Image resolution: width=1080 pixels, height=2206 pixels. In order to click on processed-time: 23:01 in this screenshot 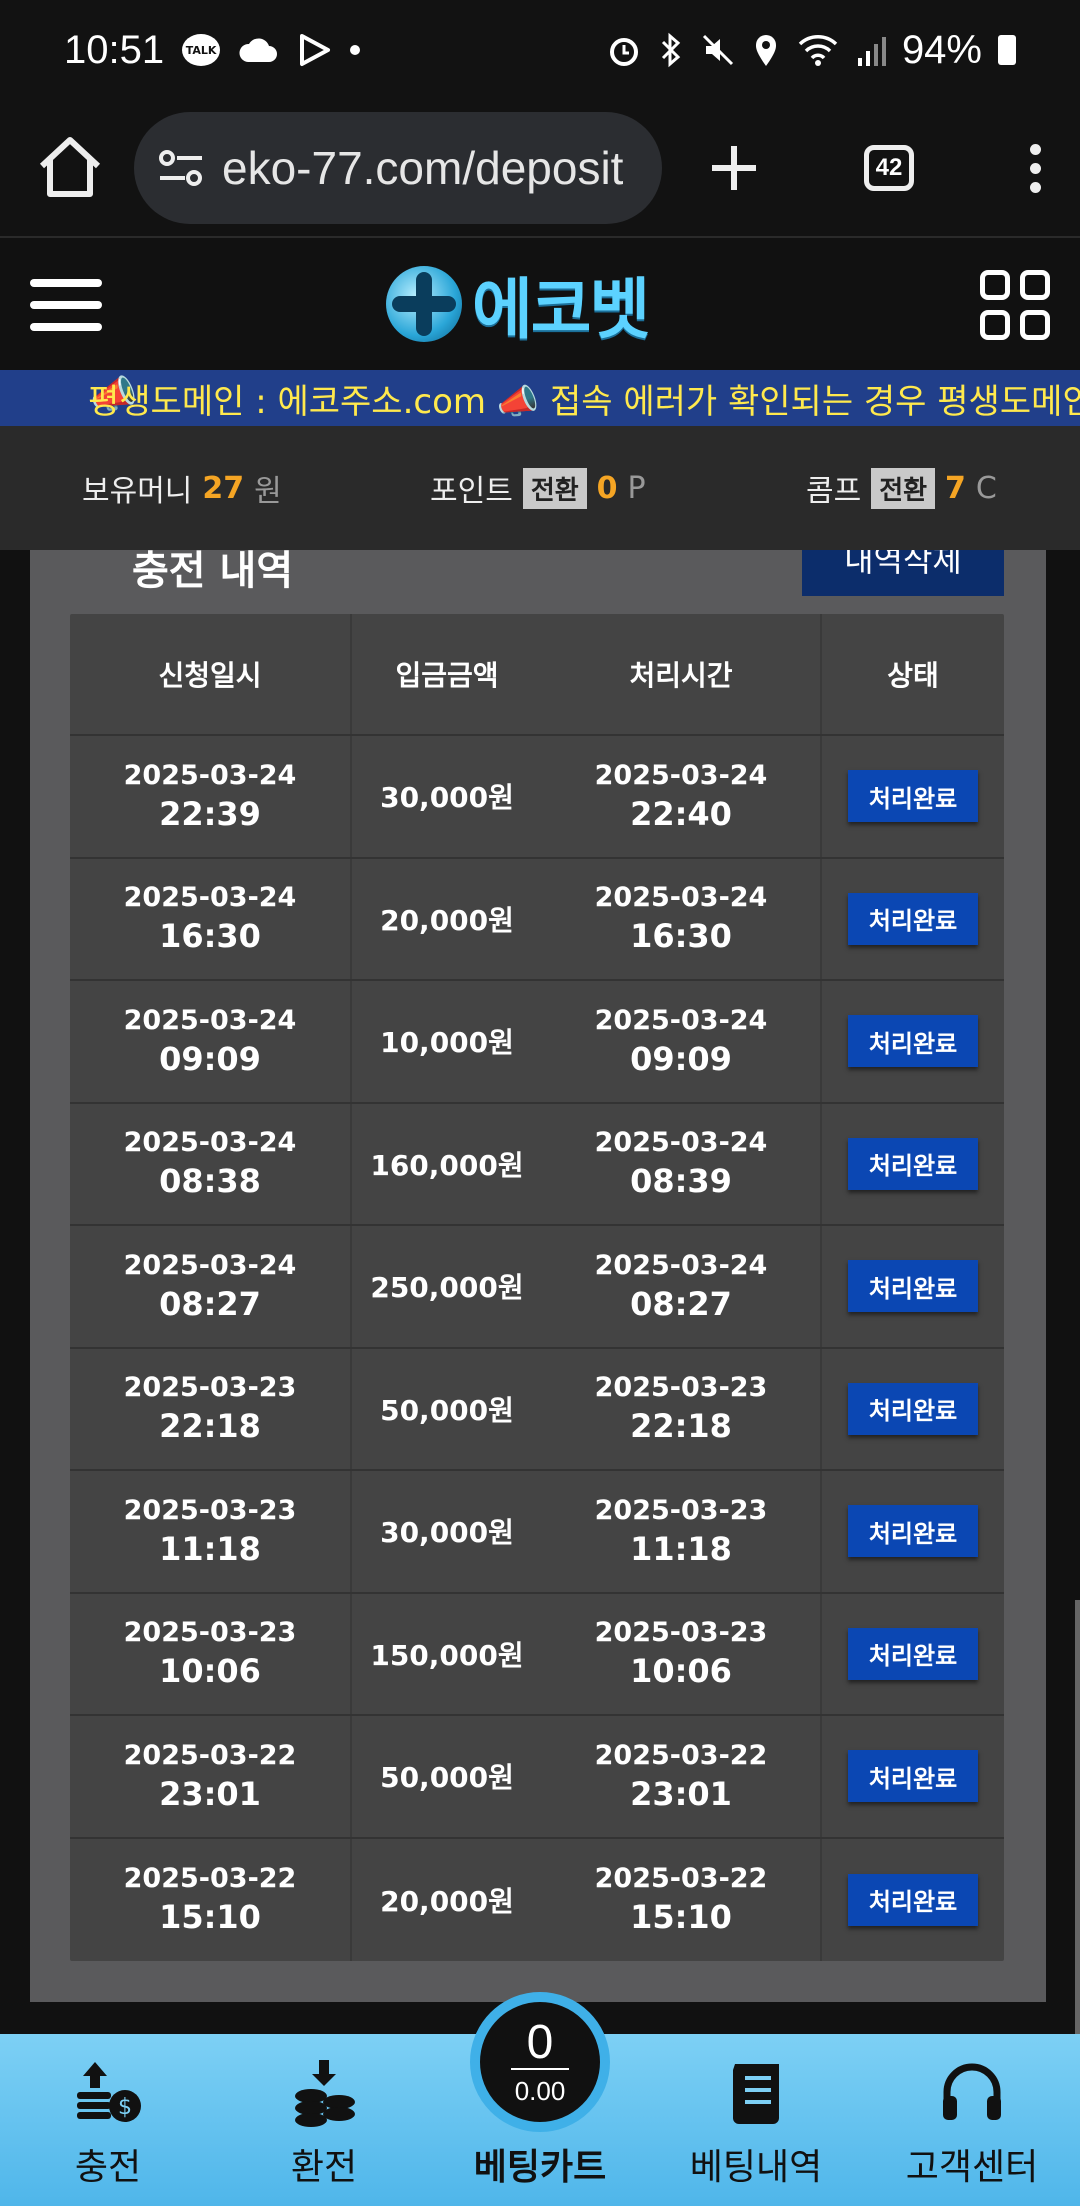, I will do `click(681, 1793)`.